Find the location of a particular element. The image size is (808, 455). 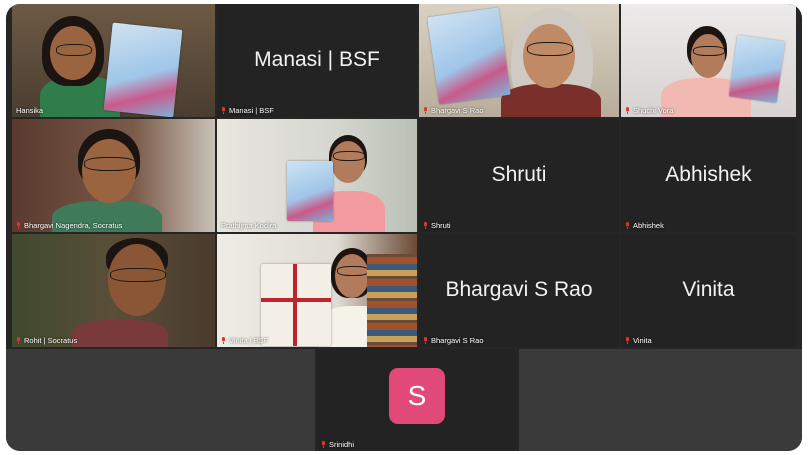

participant-display-name: Bhargavi S Rao is located at coordinates (519, 289).